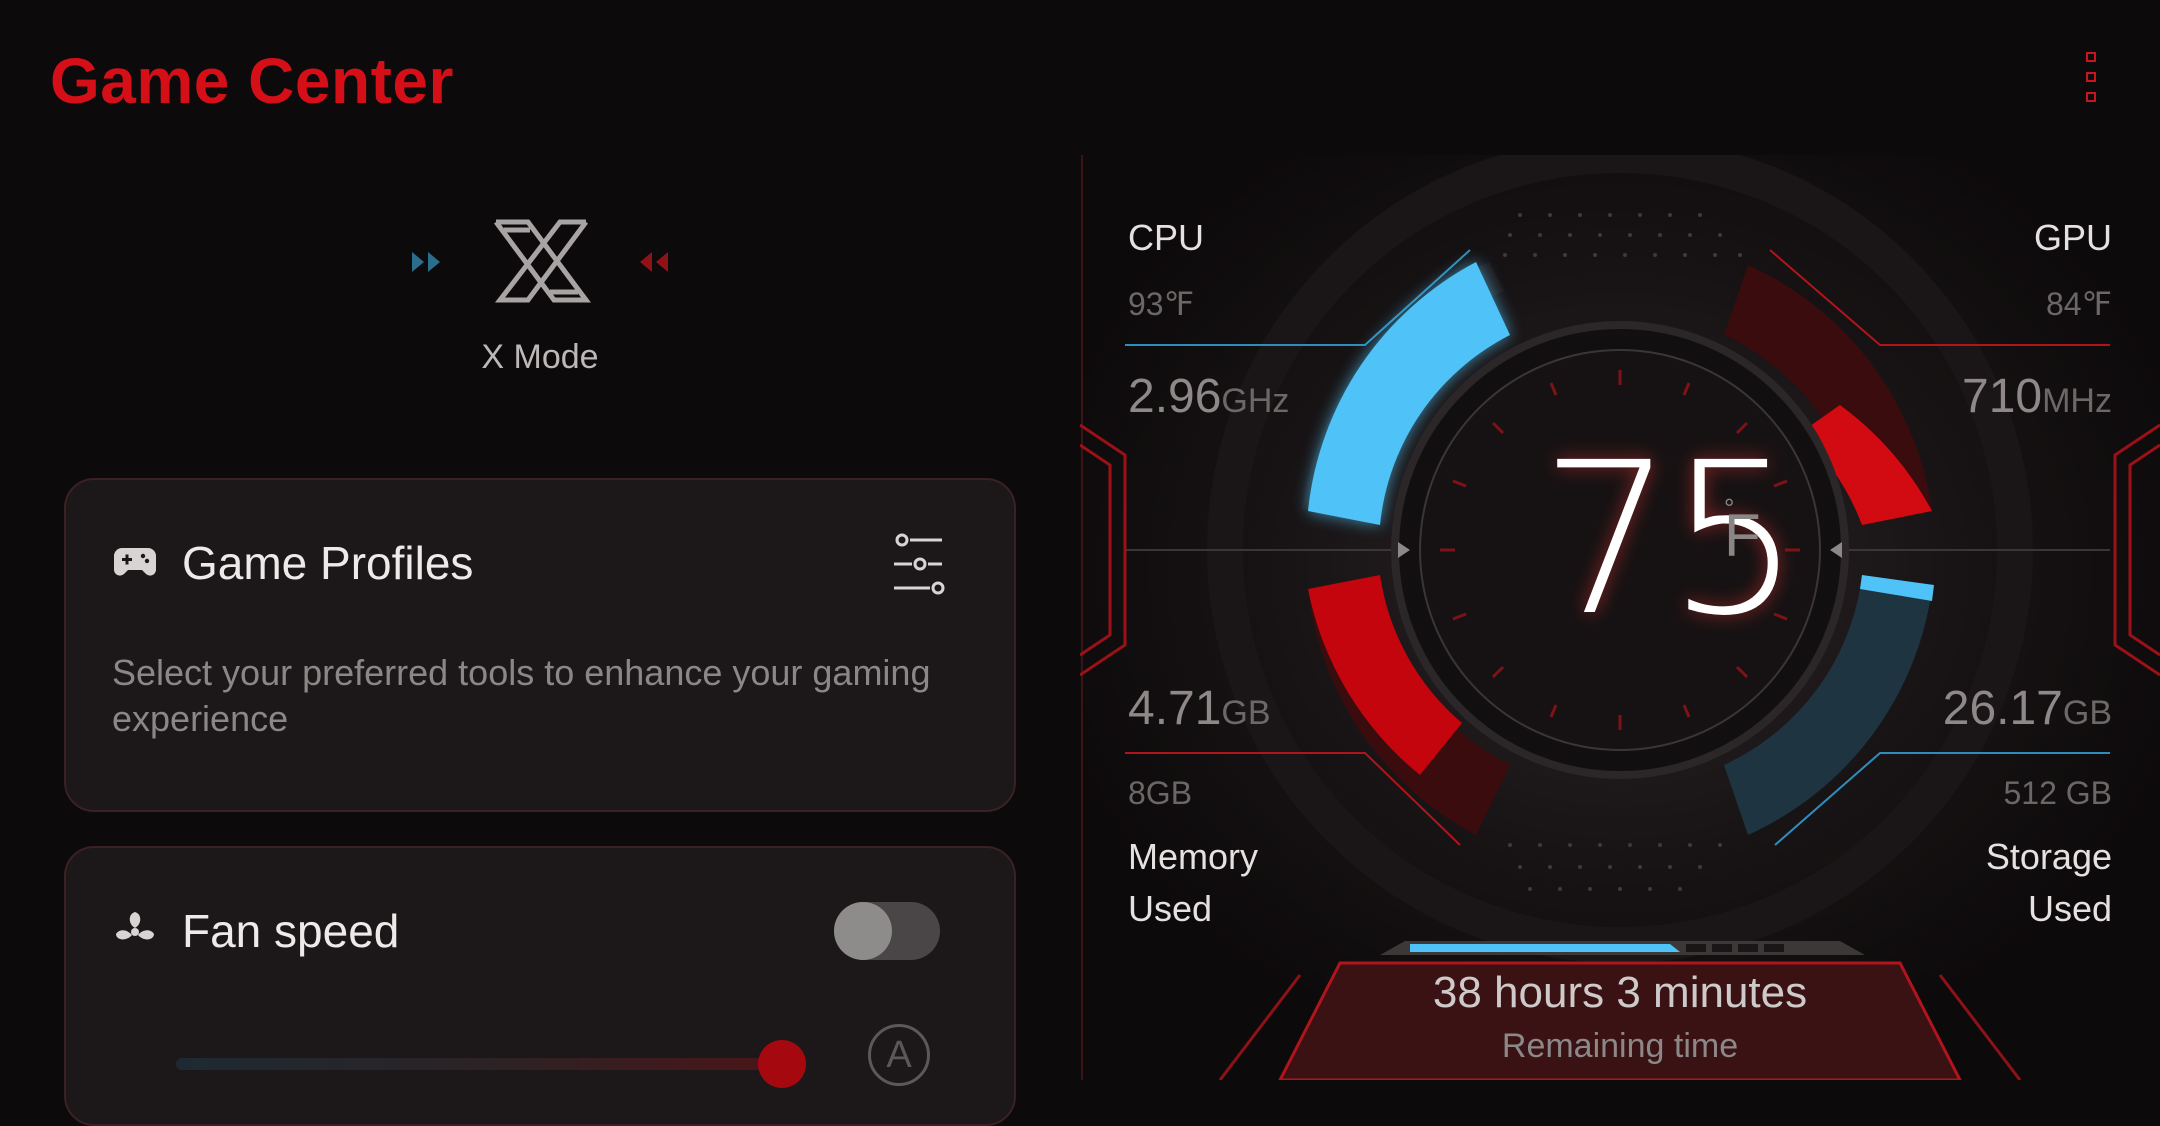 The image size is (2160, 1126). What do you see at coordinates (1166, 237) in the screenshot?
I see `cpu-label: CPU` at bounding box center [1166, 237].